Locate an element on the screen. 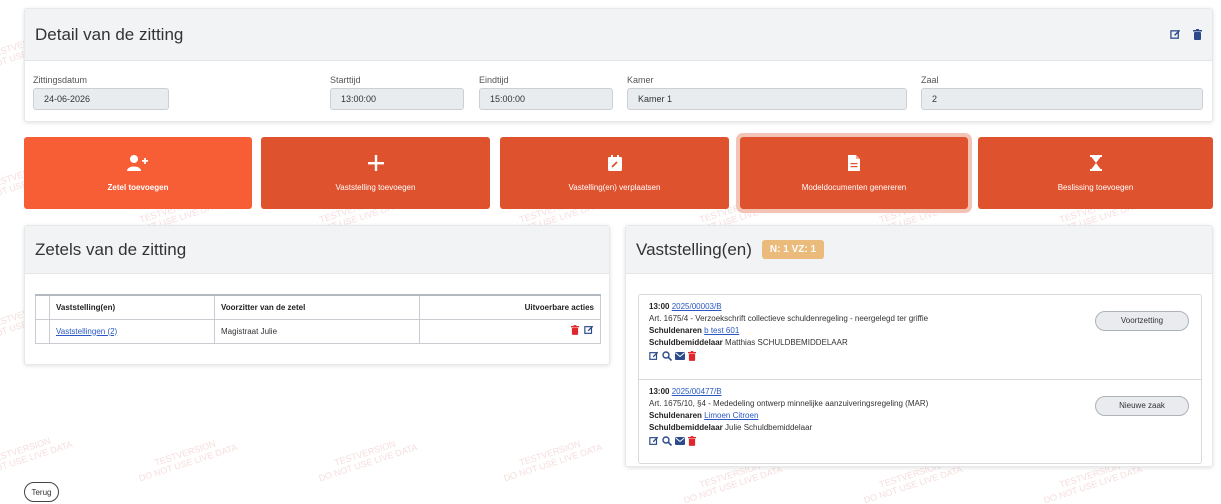  schuldbemiddelaar-value: Matthias SCHULDBEMIDDELAAR is located at coordinates (786, 342).